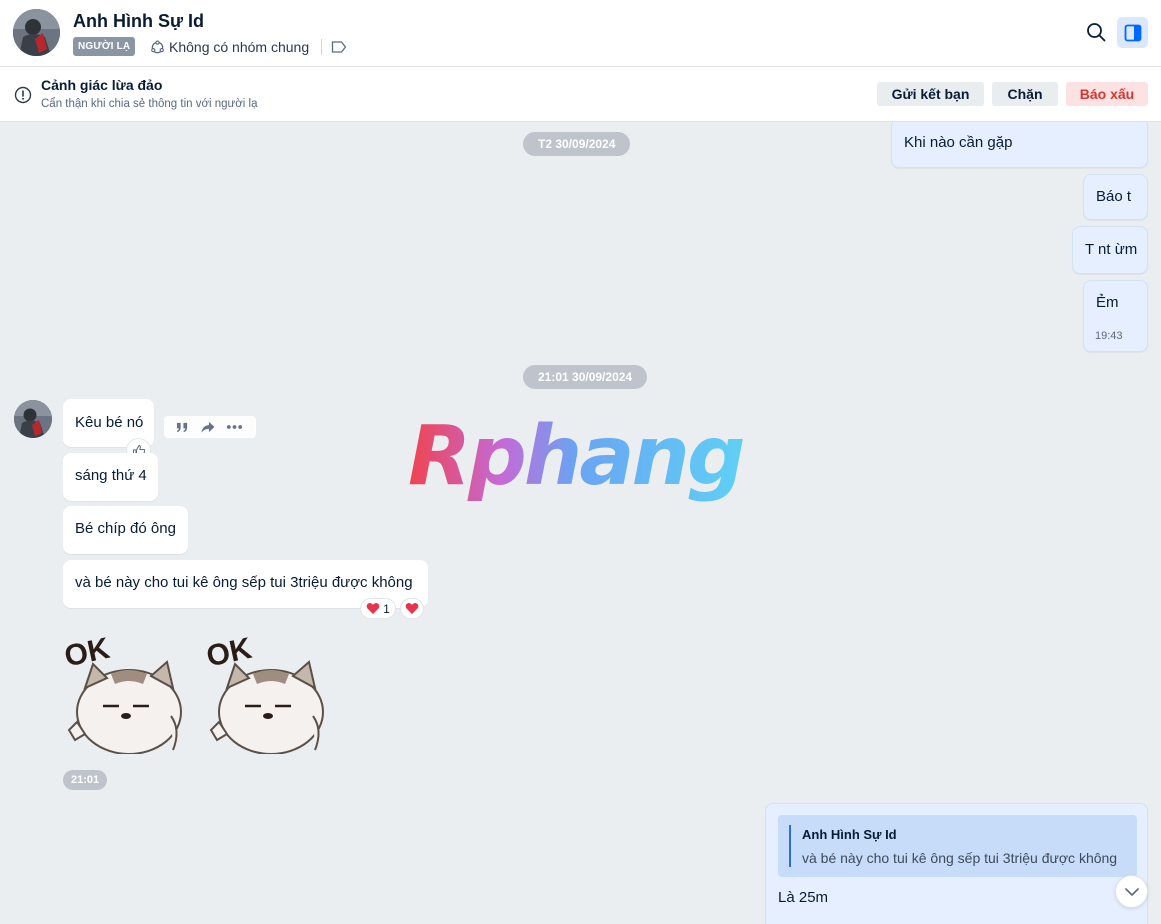  I want to click on header-divider, so click(321, 47).